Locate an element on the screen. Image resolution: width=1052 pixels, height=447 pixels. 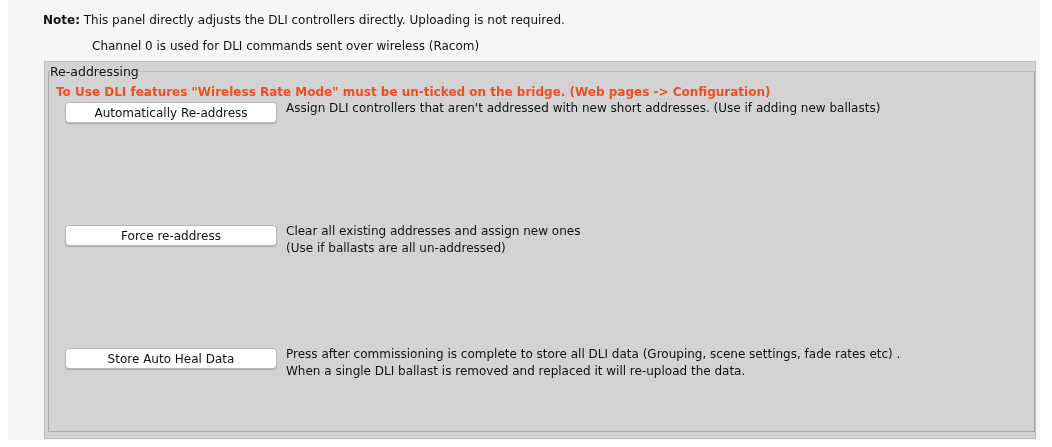
action-button: Force re-address is located at coordinates (171, 235).